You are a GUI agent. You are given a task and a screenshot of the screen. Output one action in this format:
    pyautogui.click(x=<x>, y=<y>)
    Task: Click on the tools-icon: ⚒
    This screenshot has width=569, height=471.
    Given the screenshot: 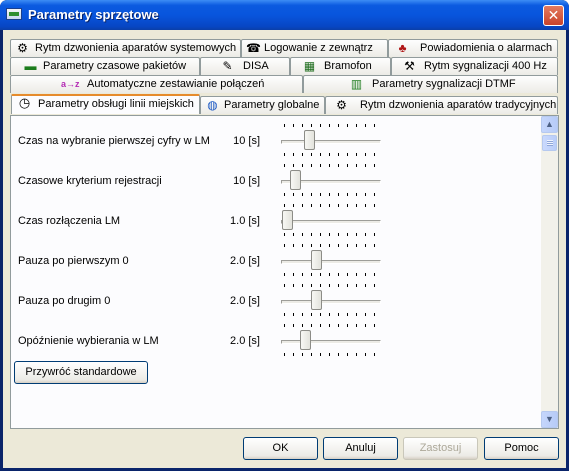 What is the action you would take?
    pyautogui.click(x=409, y=66)
    